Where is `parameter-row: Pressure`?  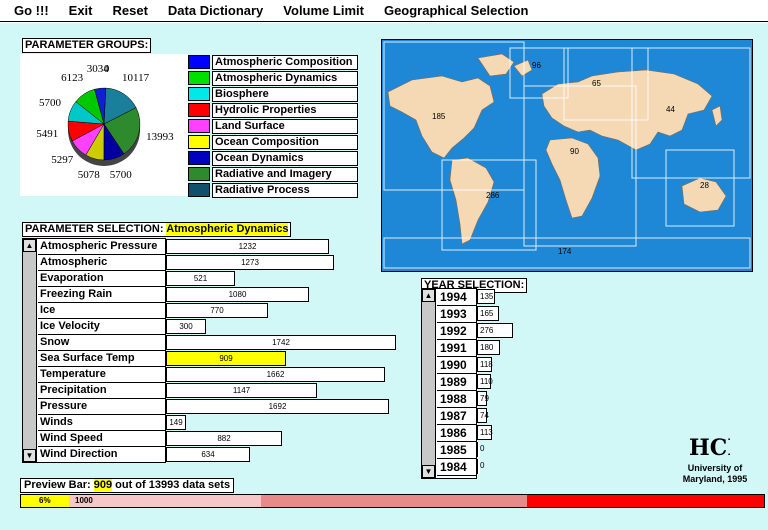
parameter-row: Pressure is located at coordinates (102, 407).